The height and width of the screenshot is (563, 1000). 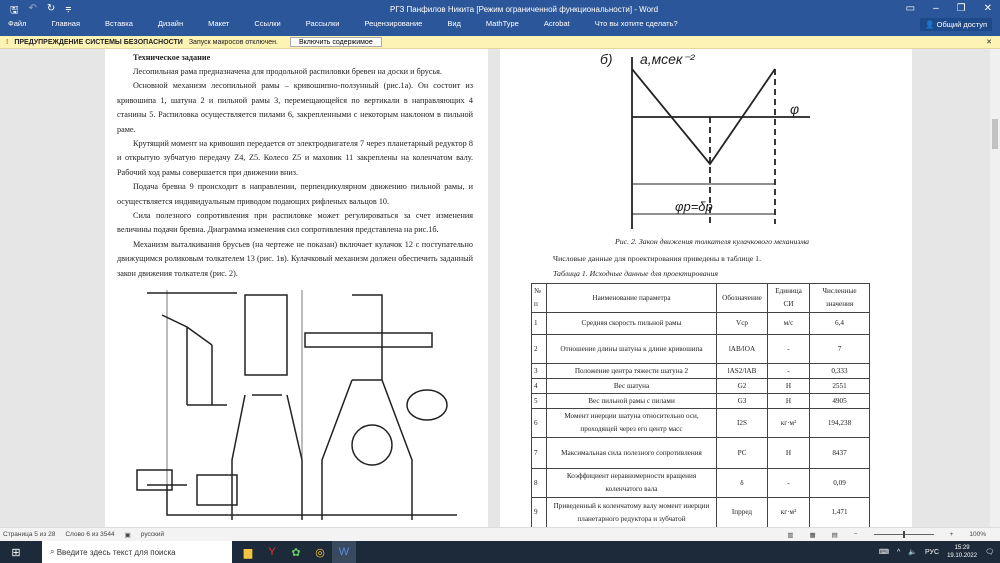 What do you see at coordinates (128, 535) in the screenshot?
I see `proofing-icon: ▣` at bounding box center [128, 535].